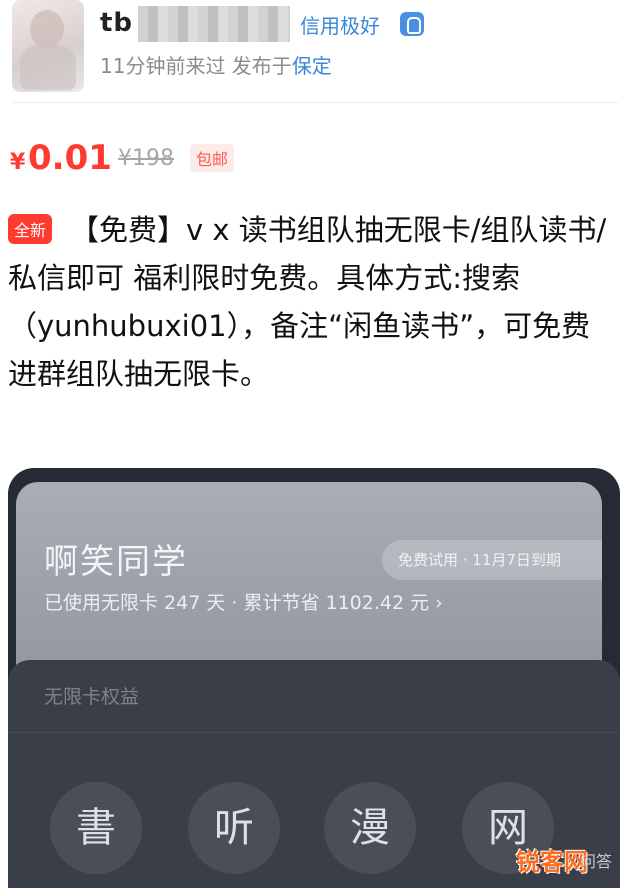  I want to click on header-divider, so click(315, 102).